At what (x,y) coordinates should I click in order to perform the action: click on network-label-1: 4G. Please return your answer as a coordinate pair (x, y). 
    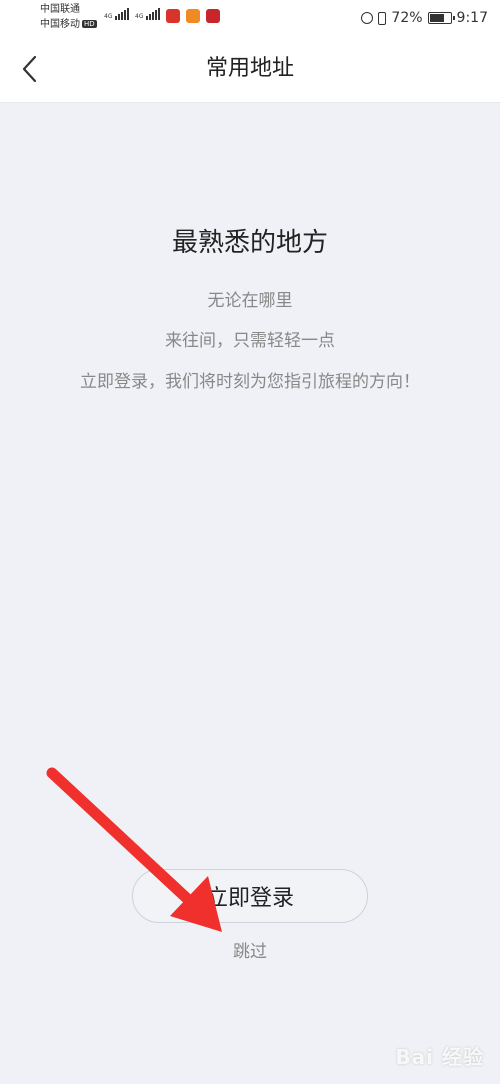
    Looking at the image, I should click on (108, 16).